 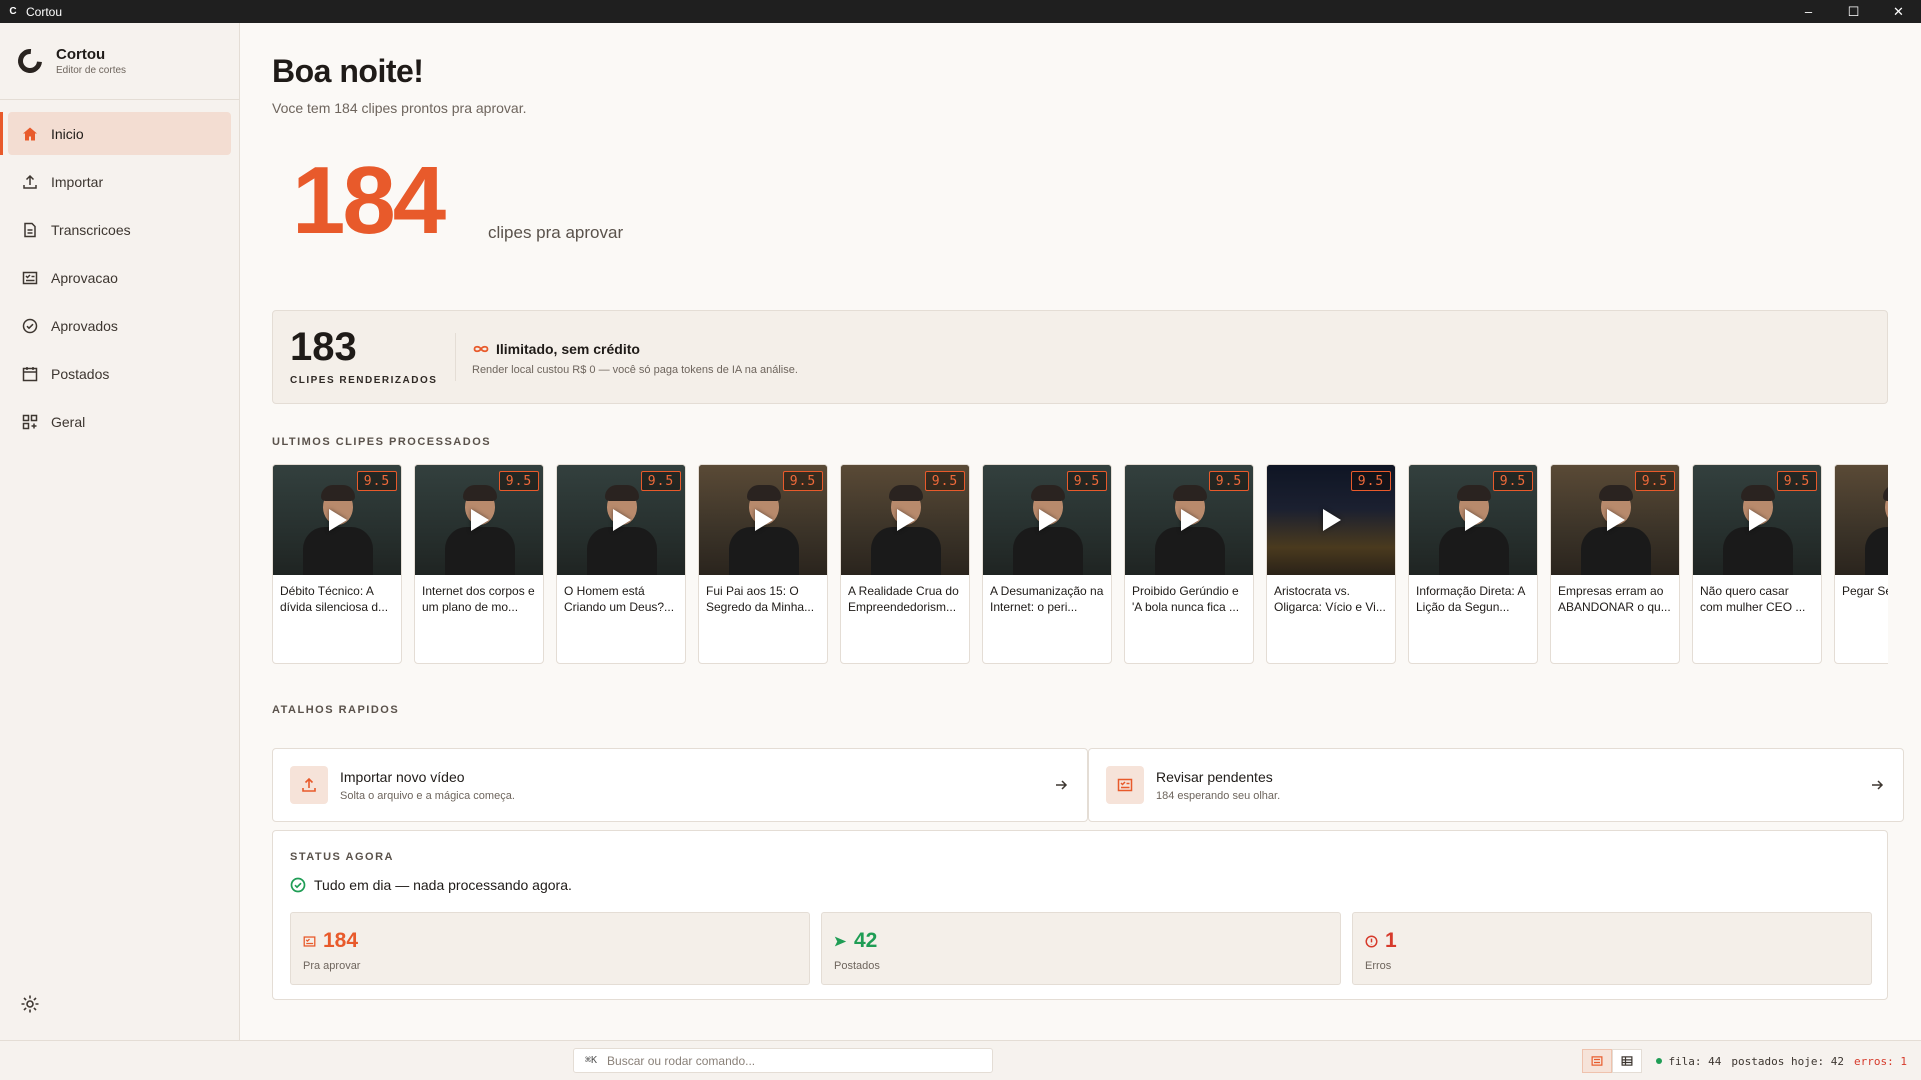 What do you see at coordinates (332, 966) in the screenshot?
I see `stat-label: Pra aprovar` at bounding box center [332, 966].